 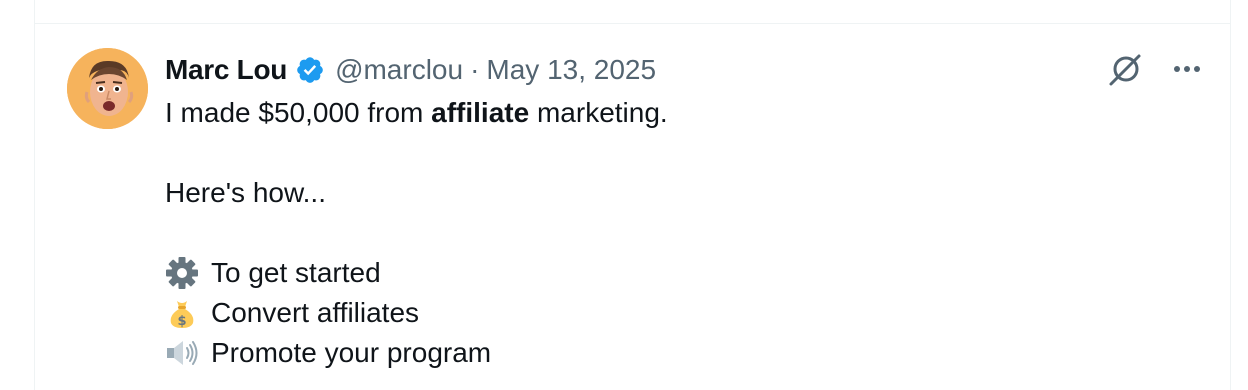 What do you see at coordinates (1155, 69) in the screenshot?
I see `post-actions` at bounding box center [1155, 69].